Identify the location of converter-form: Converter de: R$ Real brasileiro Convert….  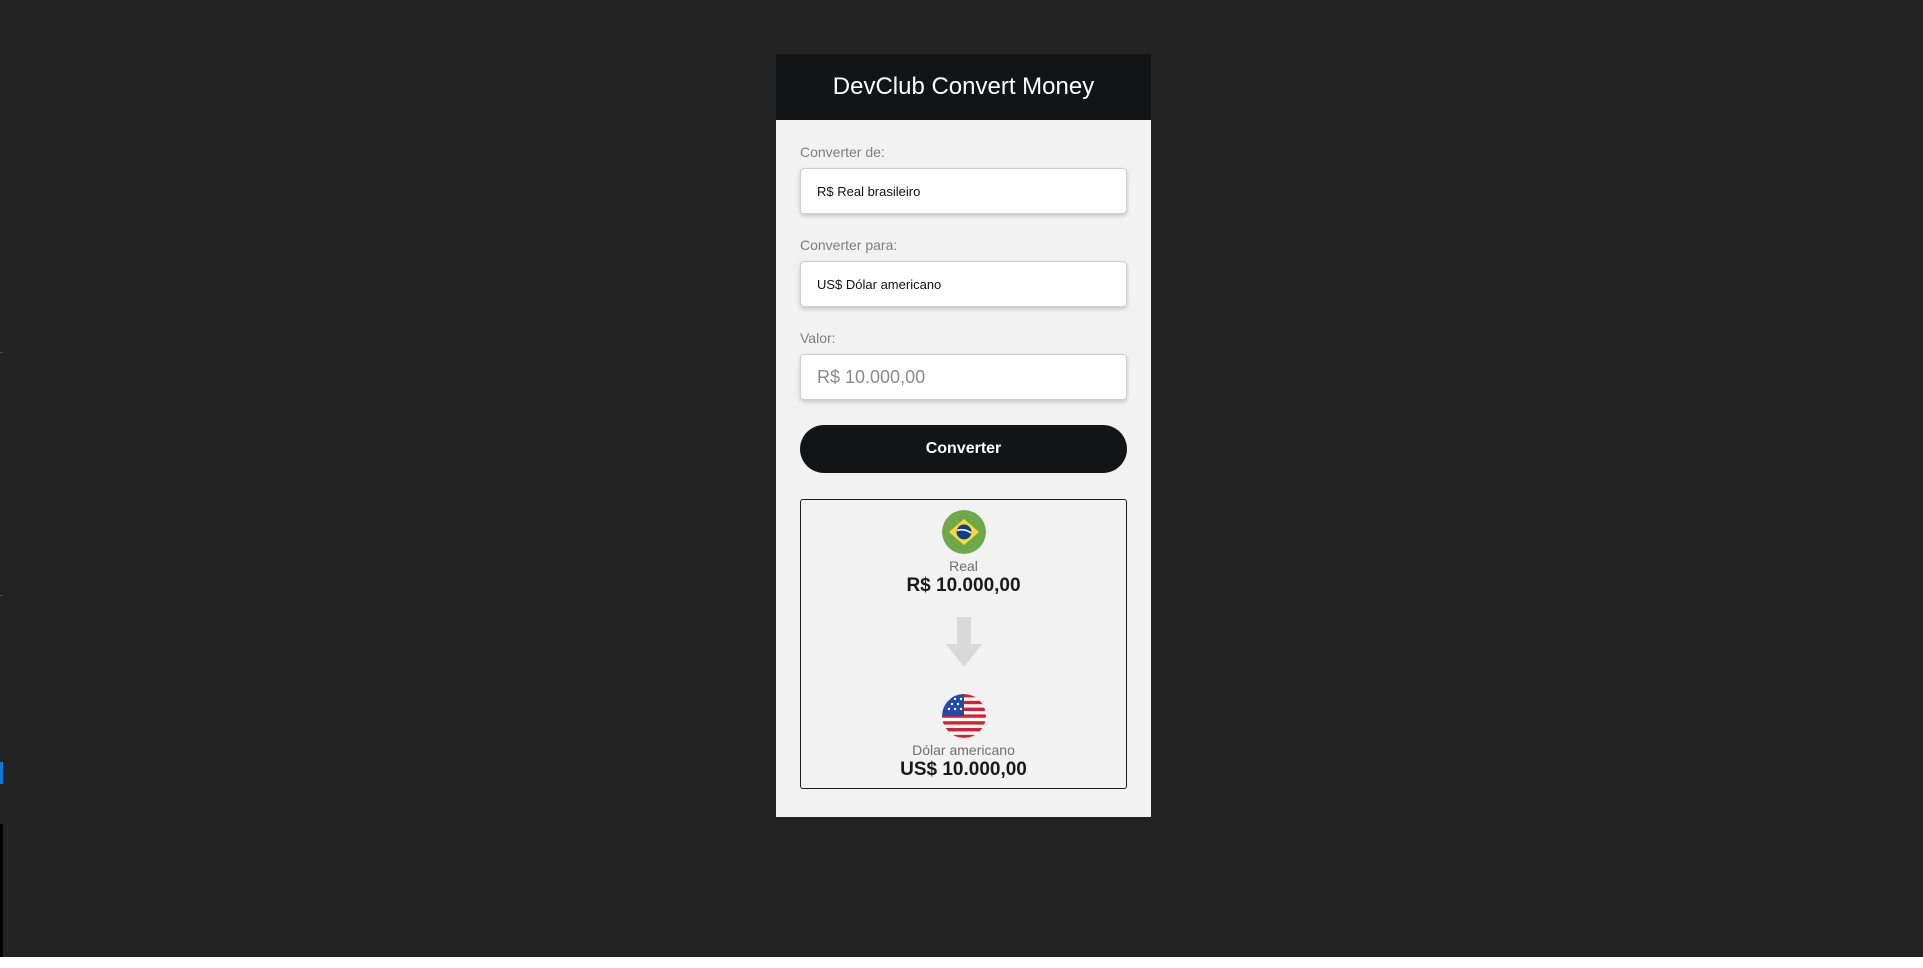
(963, 454).